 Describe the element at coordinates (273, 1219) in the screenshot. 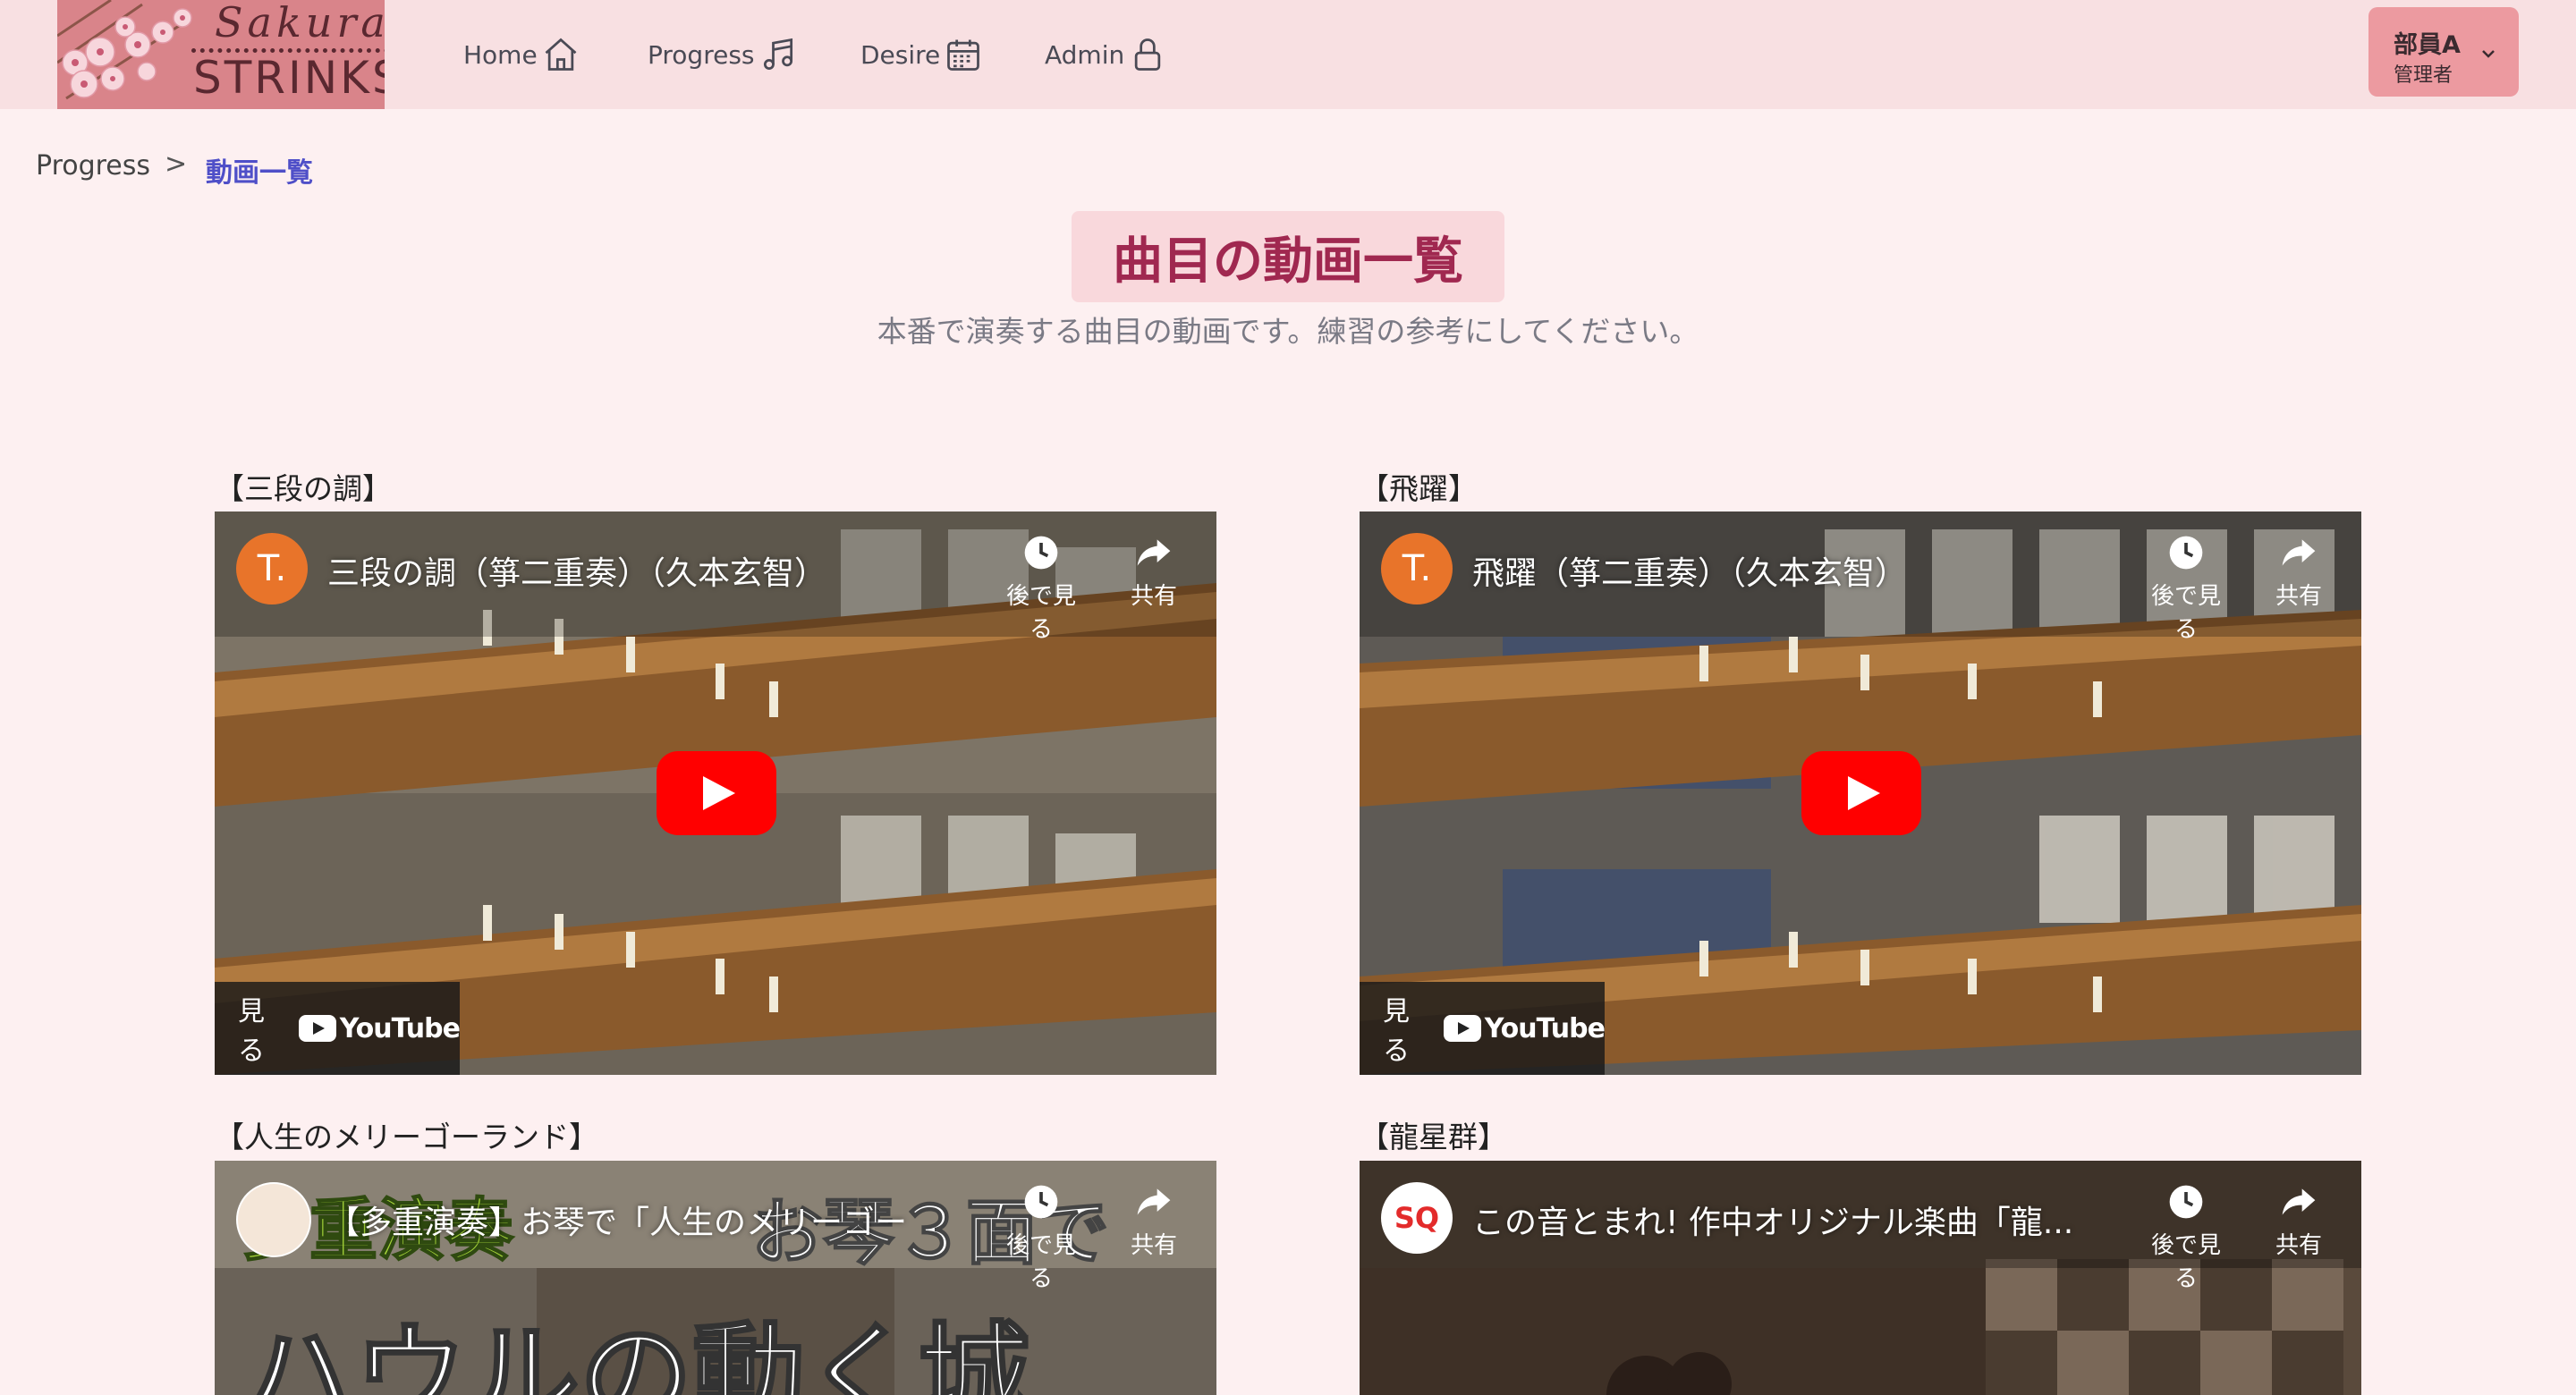

I see `channel-avatar` at that location.